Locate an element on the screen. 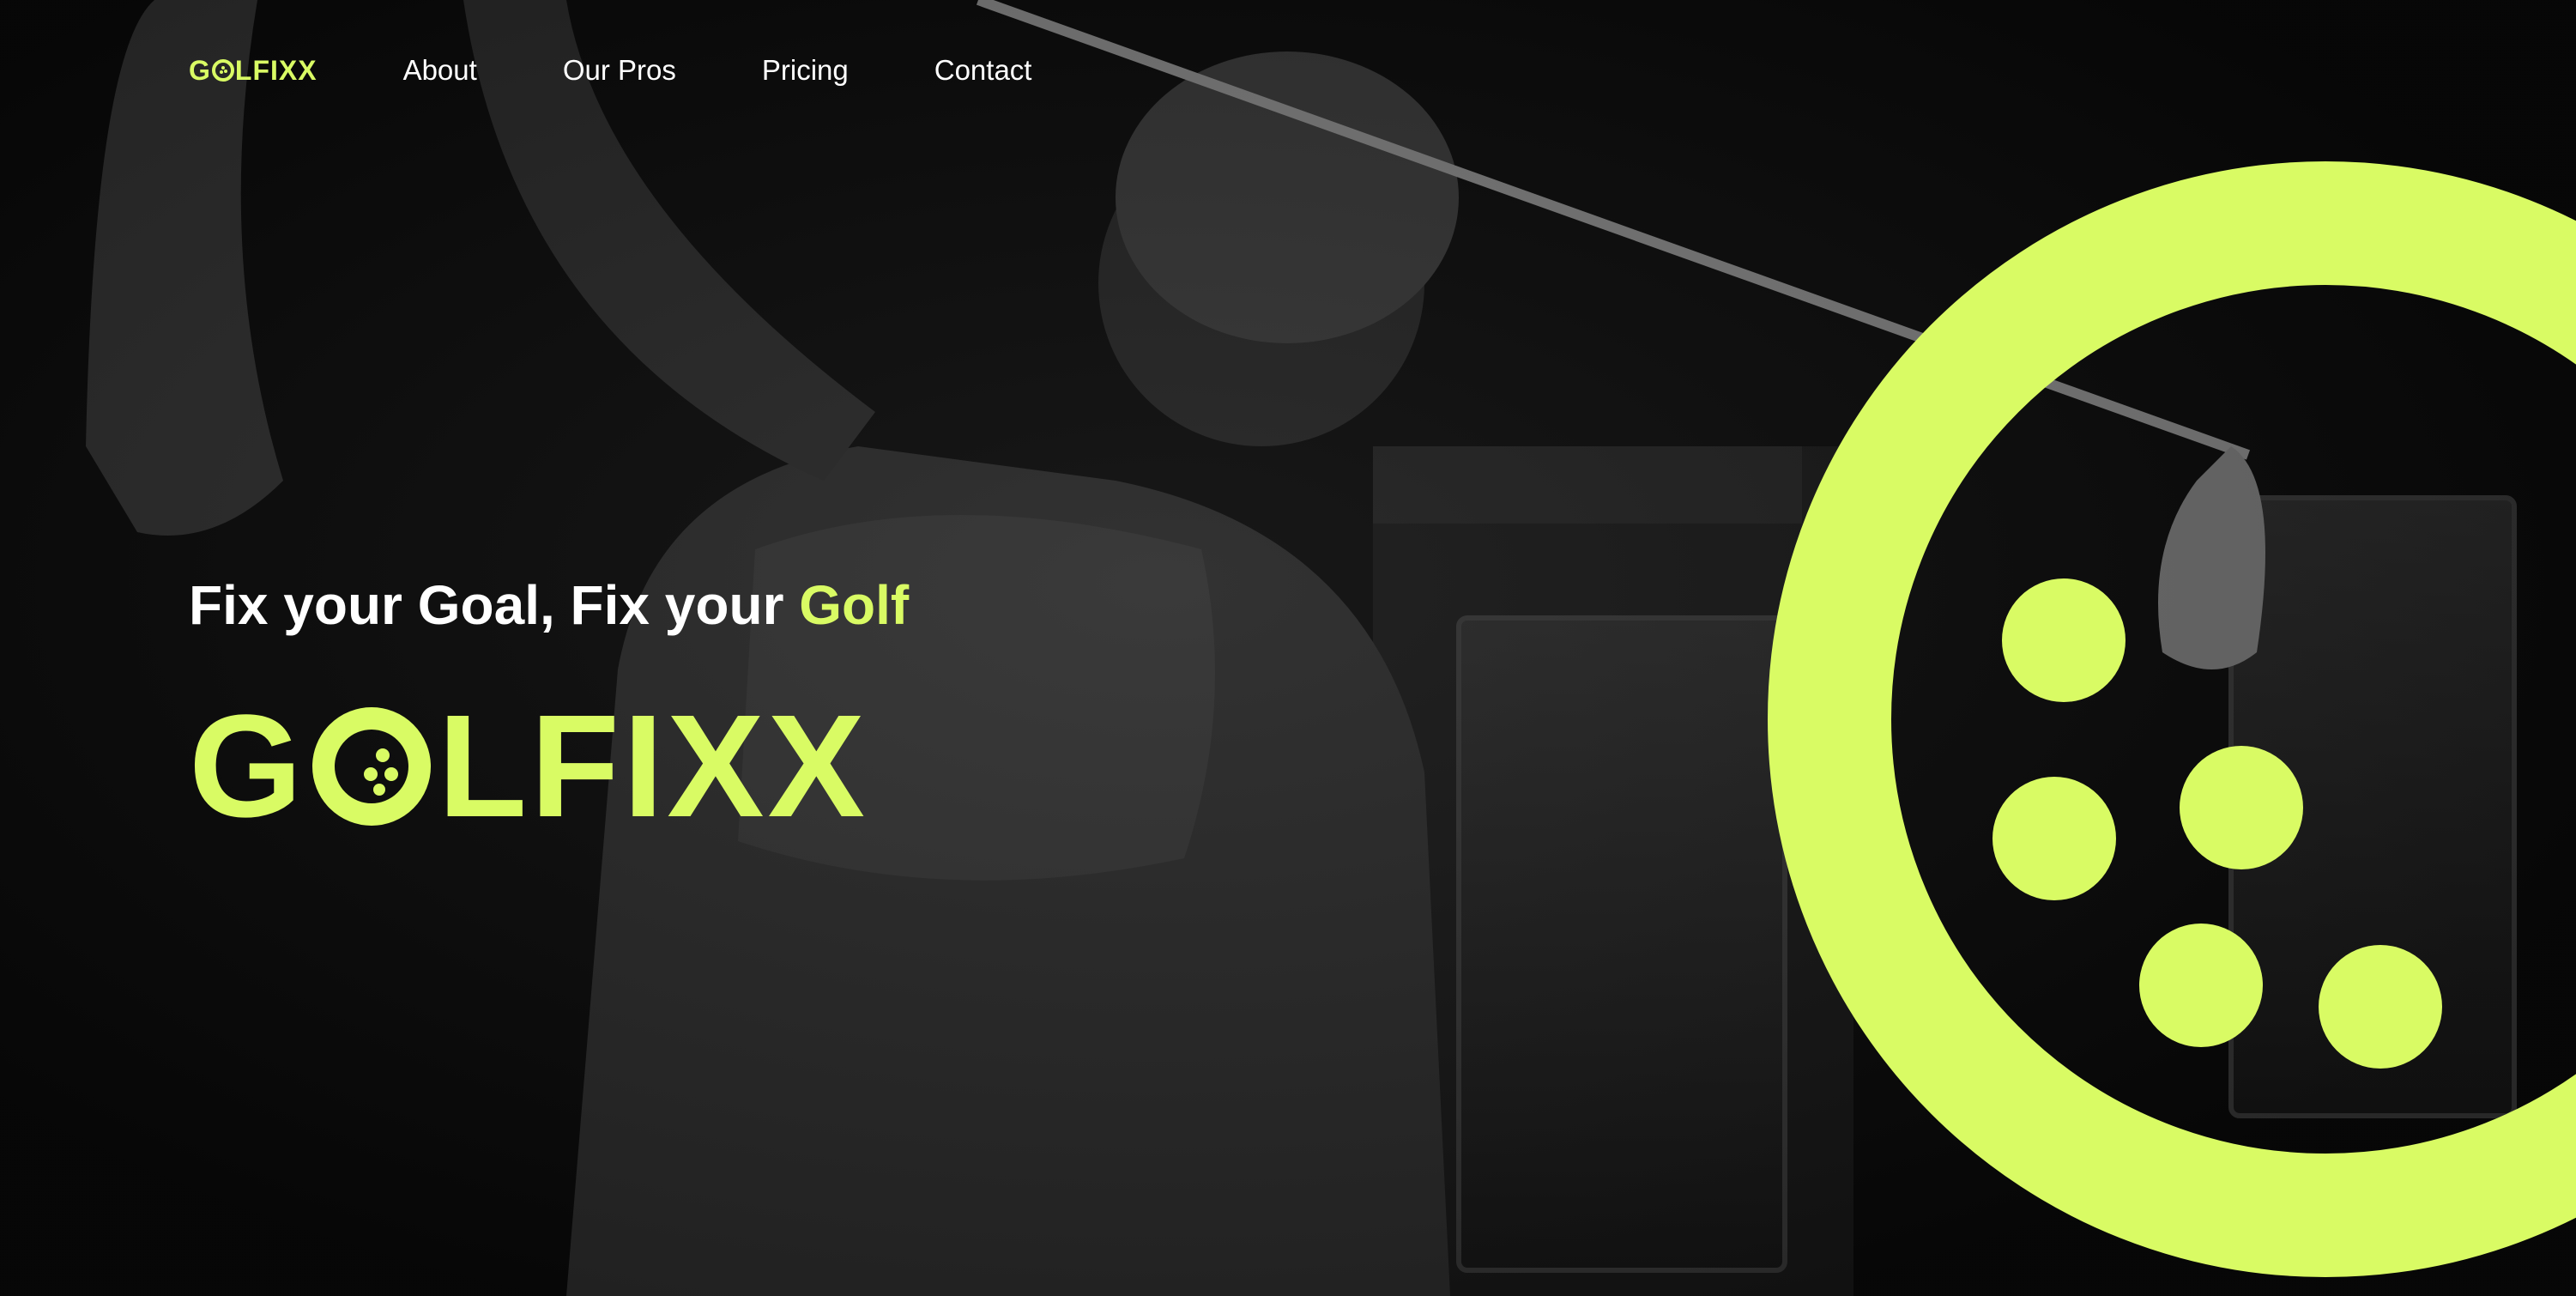 The image size is (2576, 1296). hero-tagline: Fix your Goal, Fix your Golf is located at coordinates (549, 605).